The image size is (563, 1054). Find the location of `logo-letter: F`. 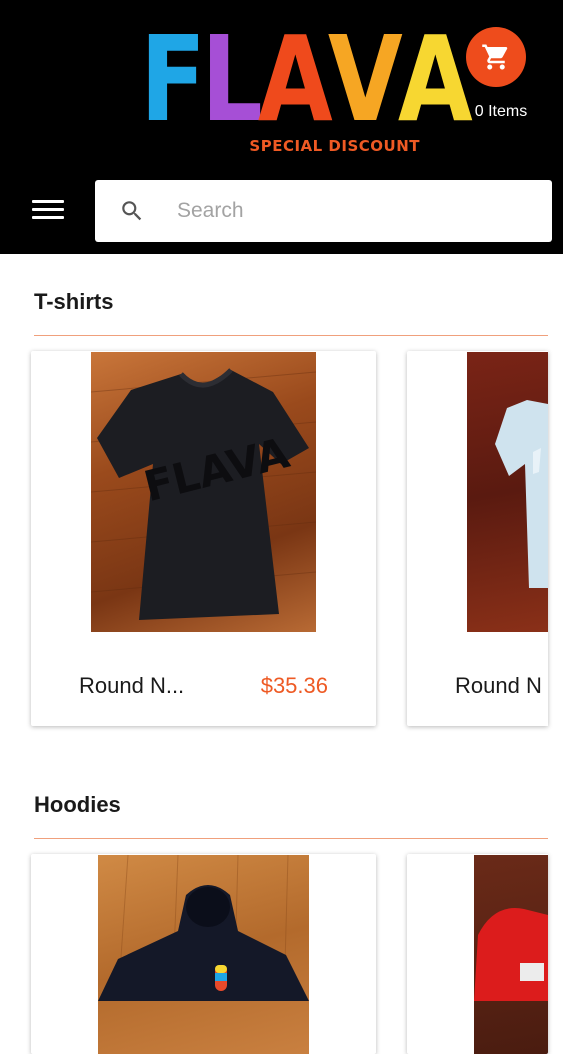

logo-letter: F is located at coordinates (173, 79).